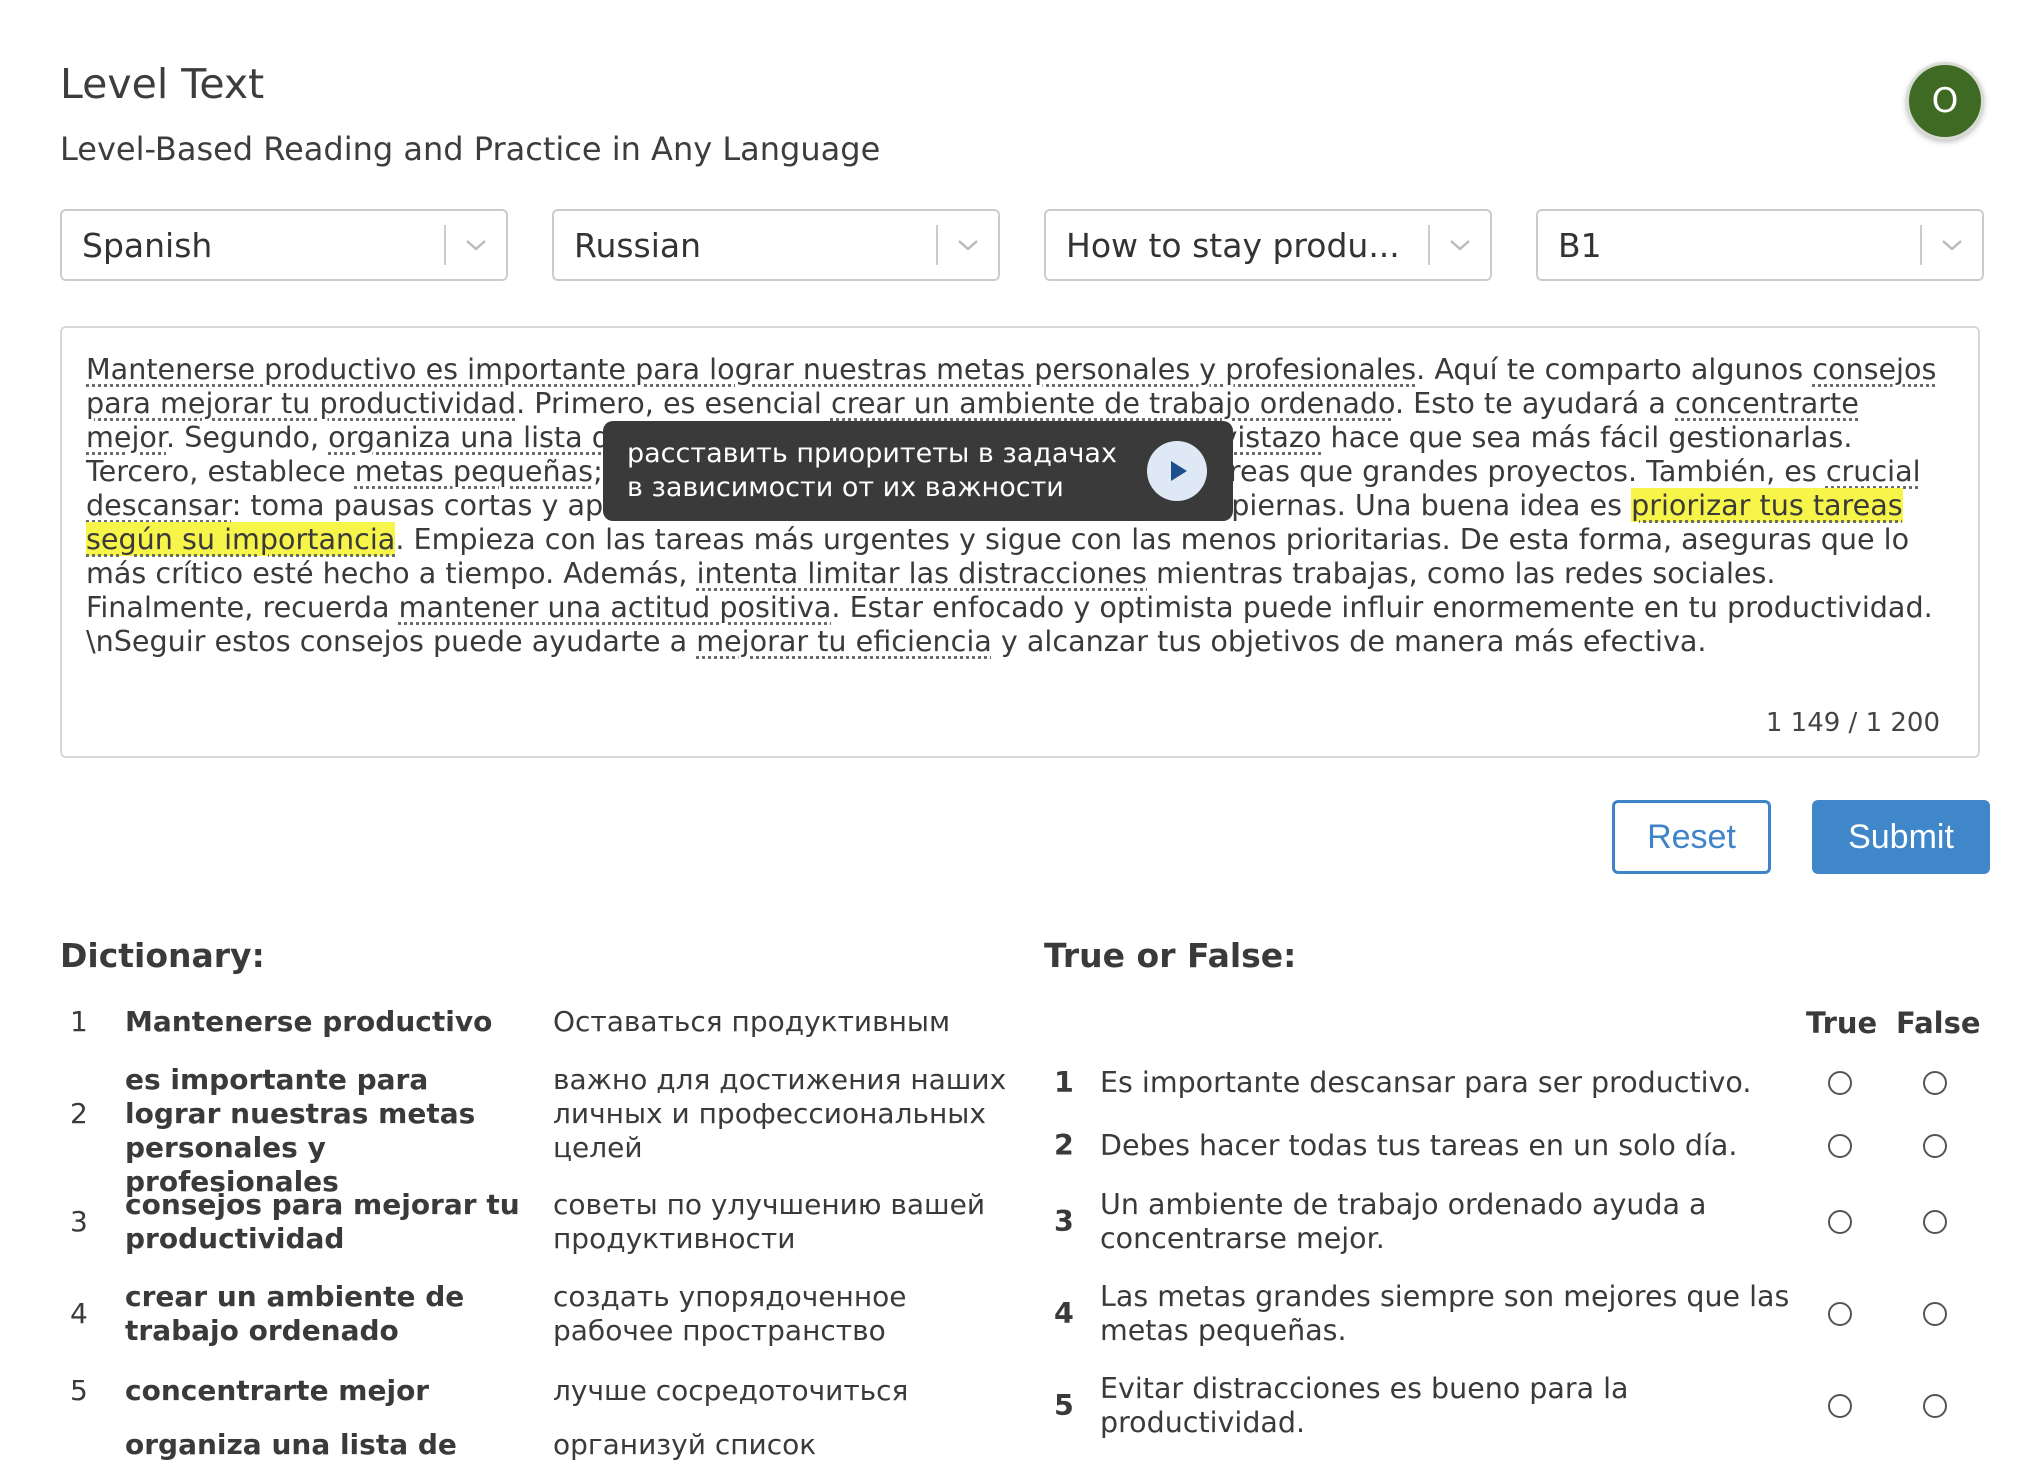 This screenshot has width=2036, height=1462. Describe the element at coordinates (474, 471) in the screenshot. I see `phrase-link: metas pequeñas` at that location.